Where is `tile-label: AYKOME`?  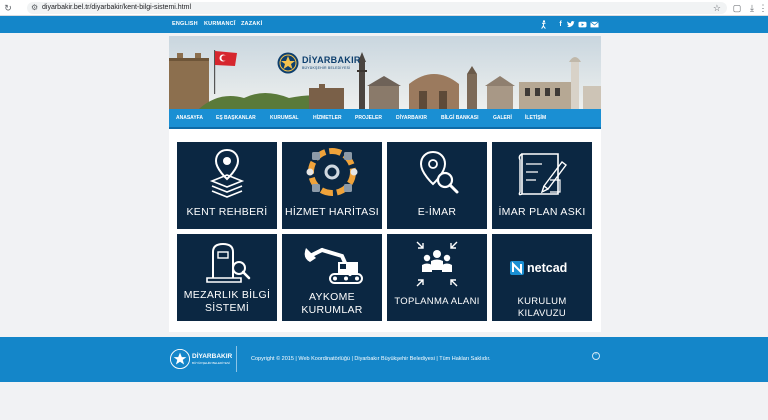 tile-label: AYKOME is located at coordinates (332, 297).